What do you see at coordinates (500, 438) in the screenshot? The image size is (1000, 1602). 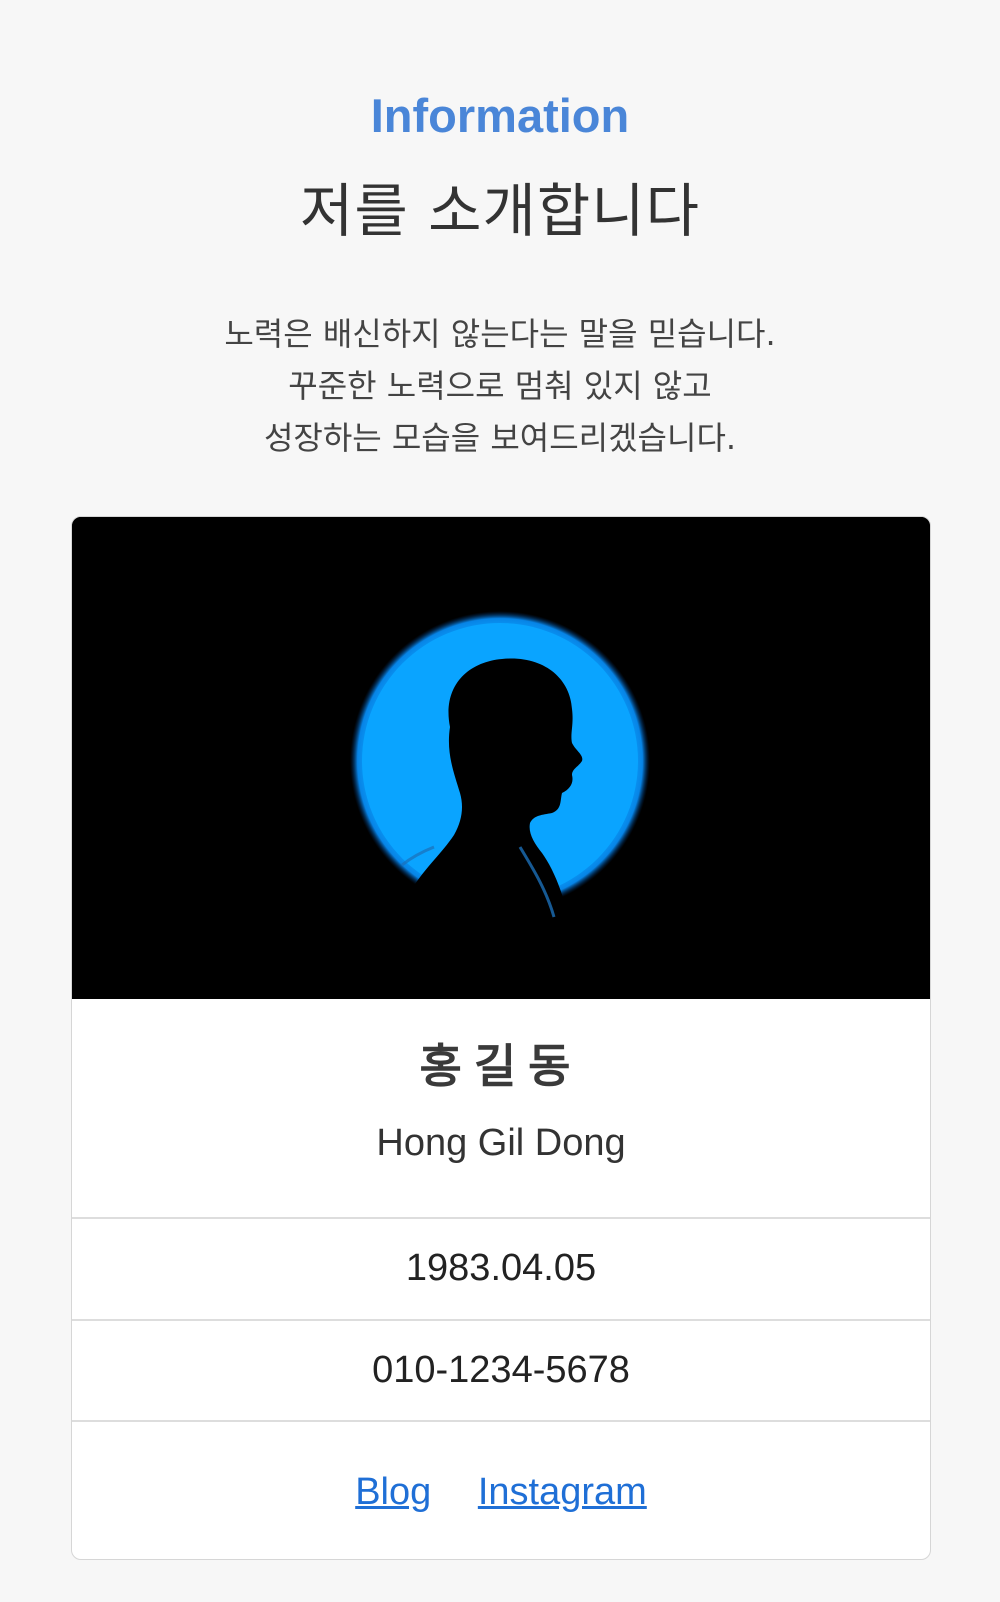 I see `intro-line: 성장하는 모습을 보여드리겠습니다.` at bounding box center [500, 438].